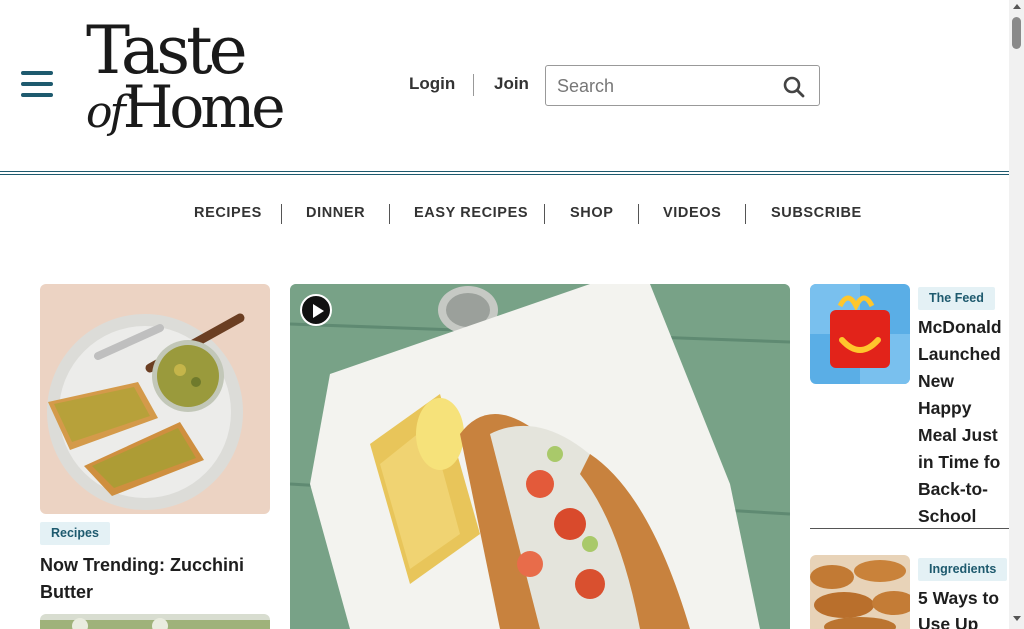 The width and height of the screenshot is (1024, 629). I want to click on nav-item-subscribe: SUBSCRIBE, so click(816, 213).